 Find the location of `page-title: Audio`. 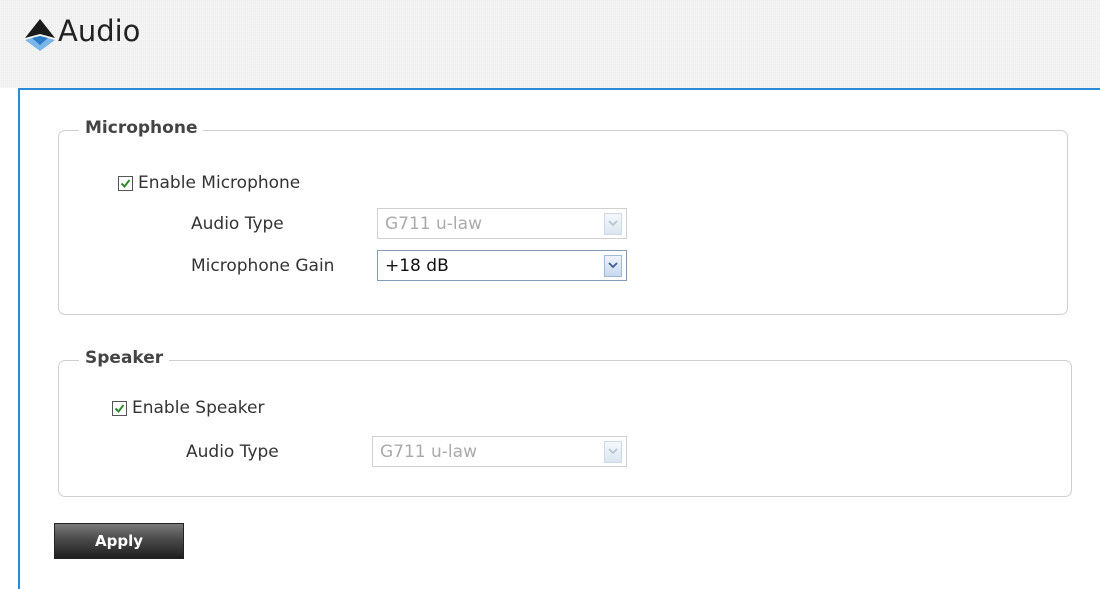

page-title: Audio is located at coordinates (99, 31).